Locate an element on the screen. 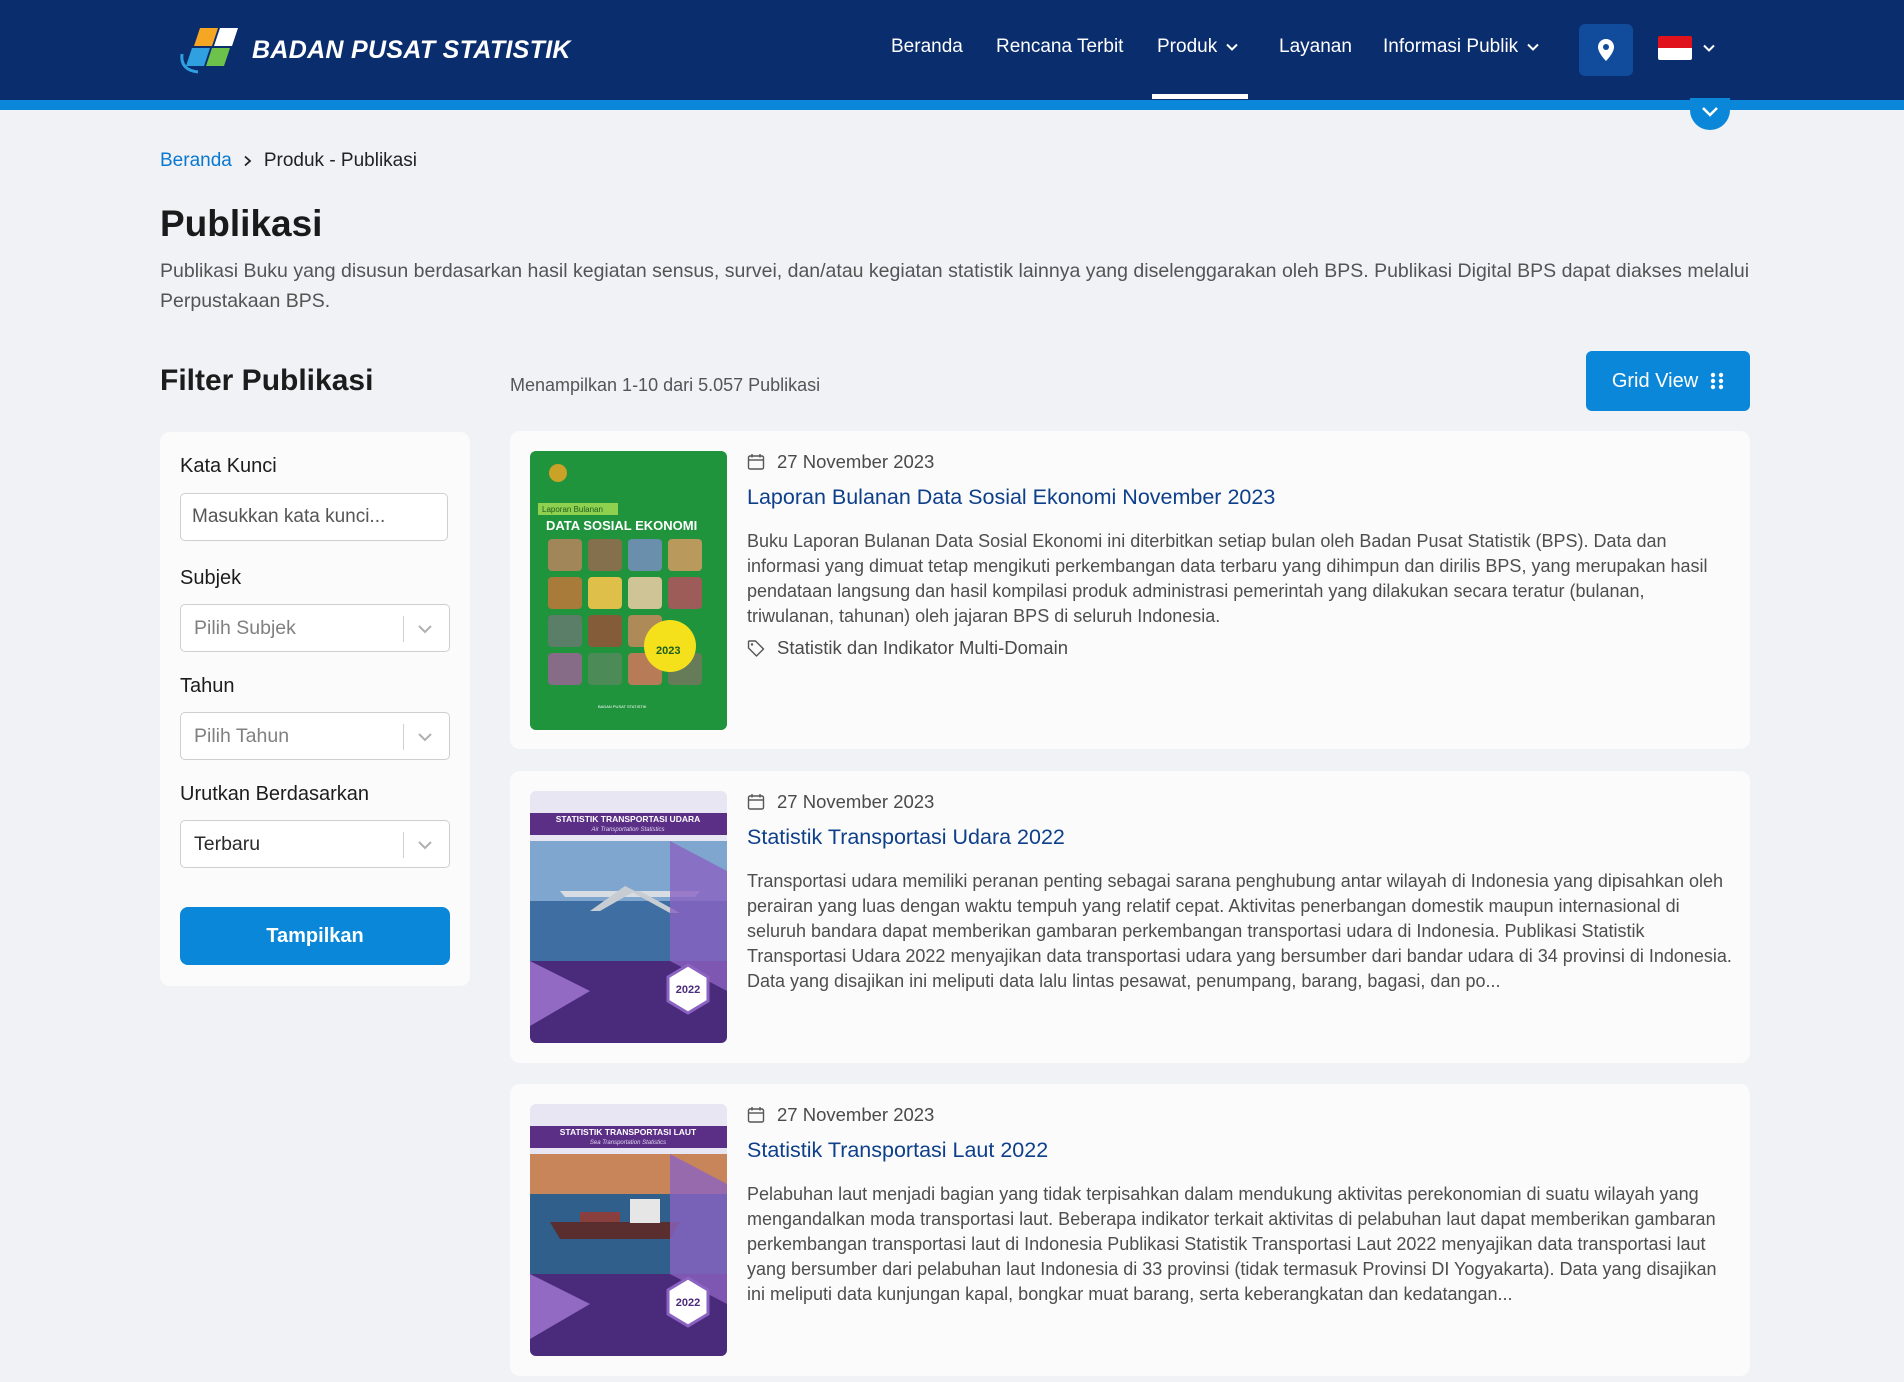 The image size is (1904, 1382). location-button is located at coordinates (1606, 50).